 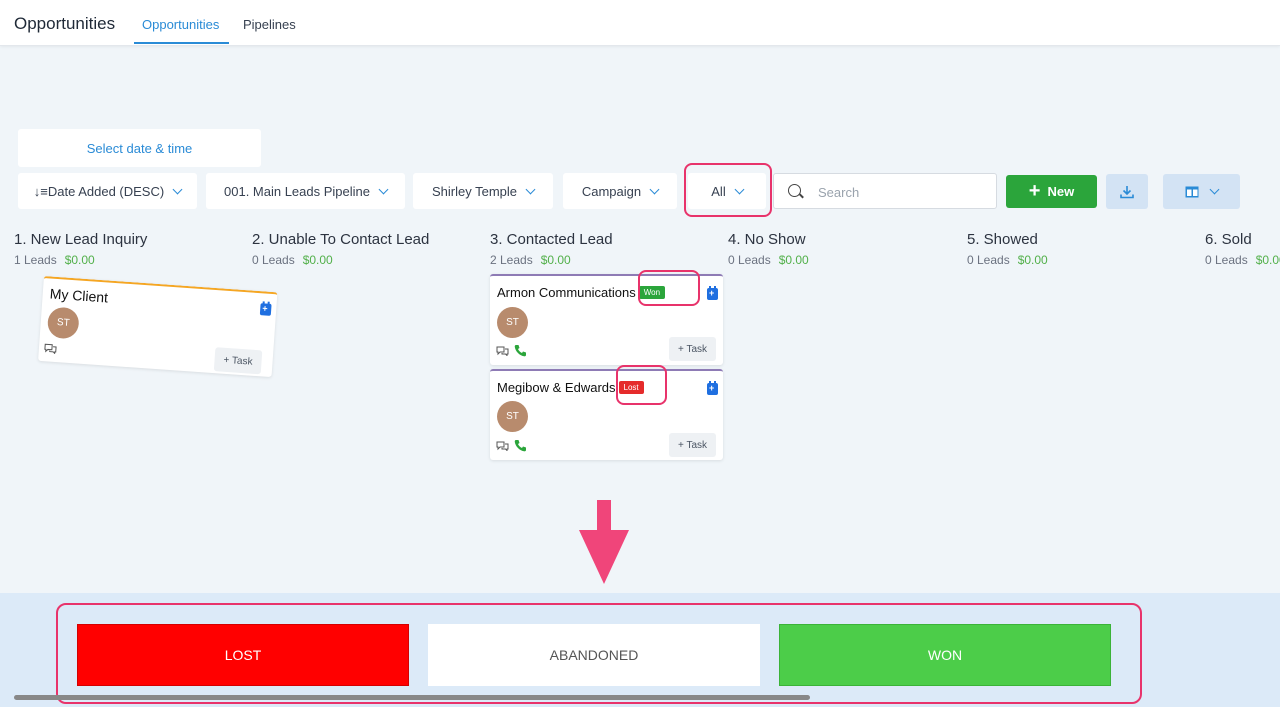 I want to click on lost-badge-highlight, so click(x=641, y=385).